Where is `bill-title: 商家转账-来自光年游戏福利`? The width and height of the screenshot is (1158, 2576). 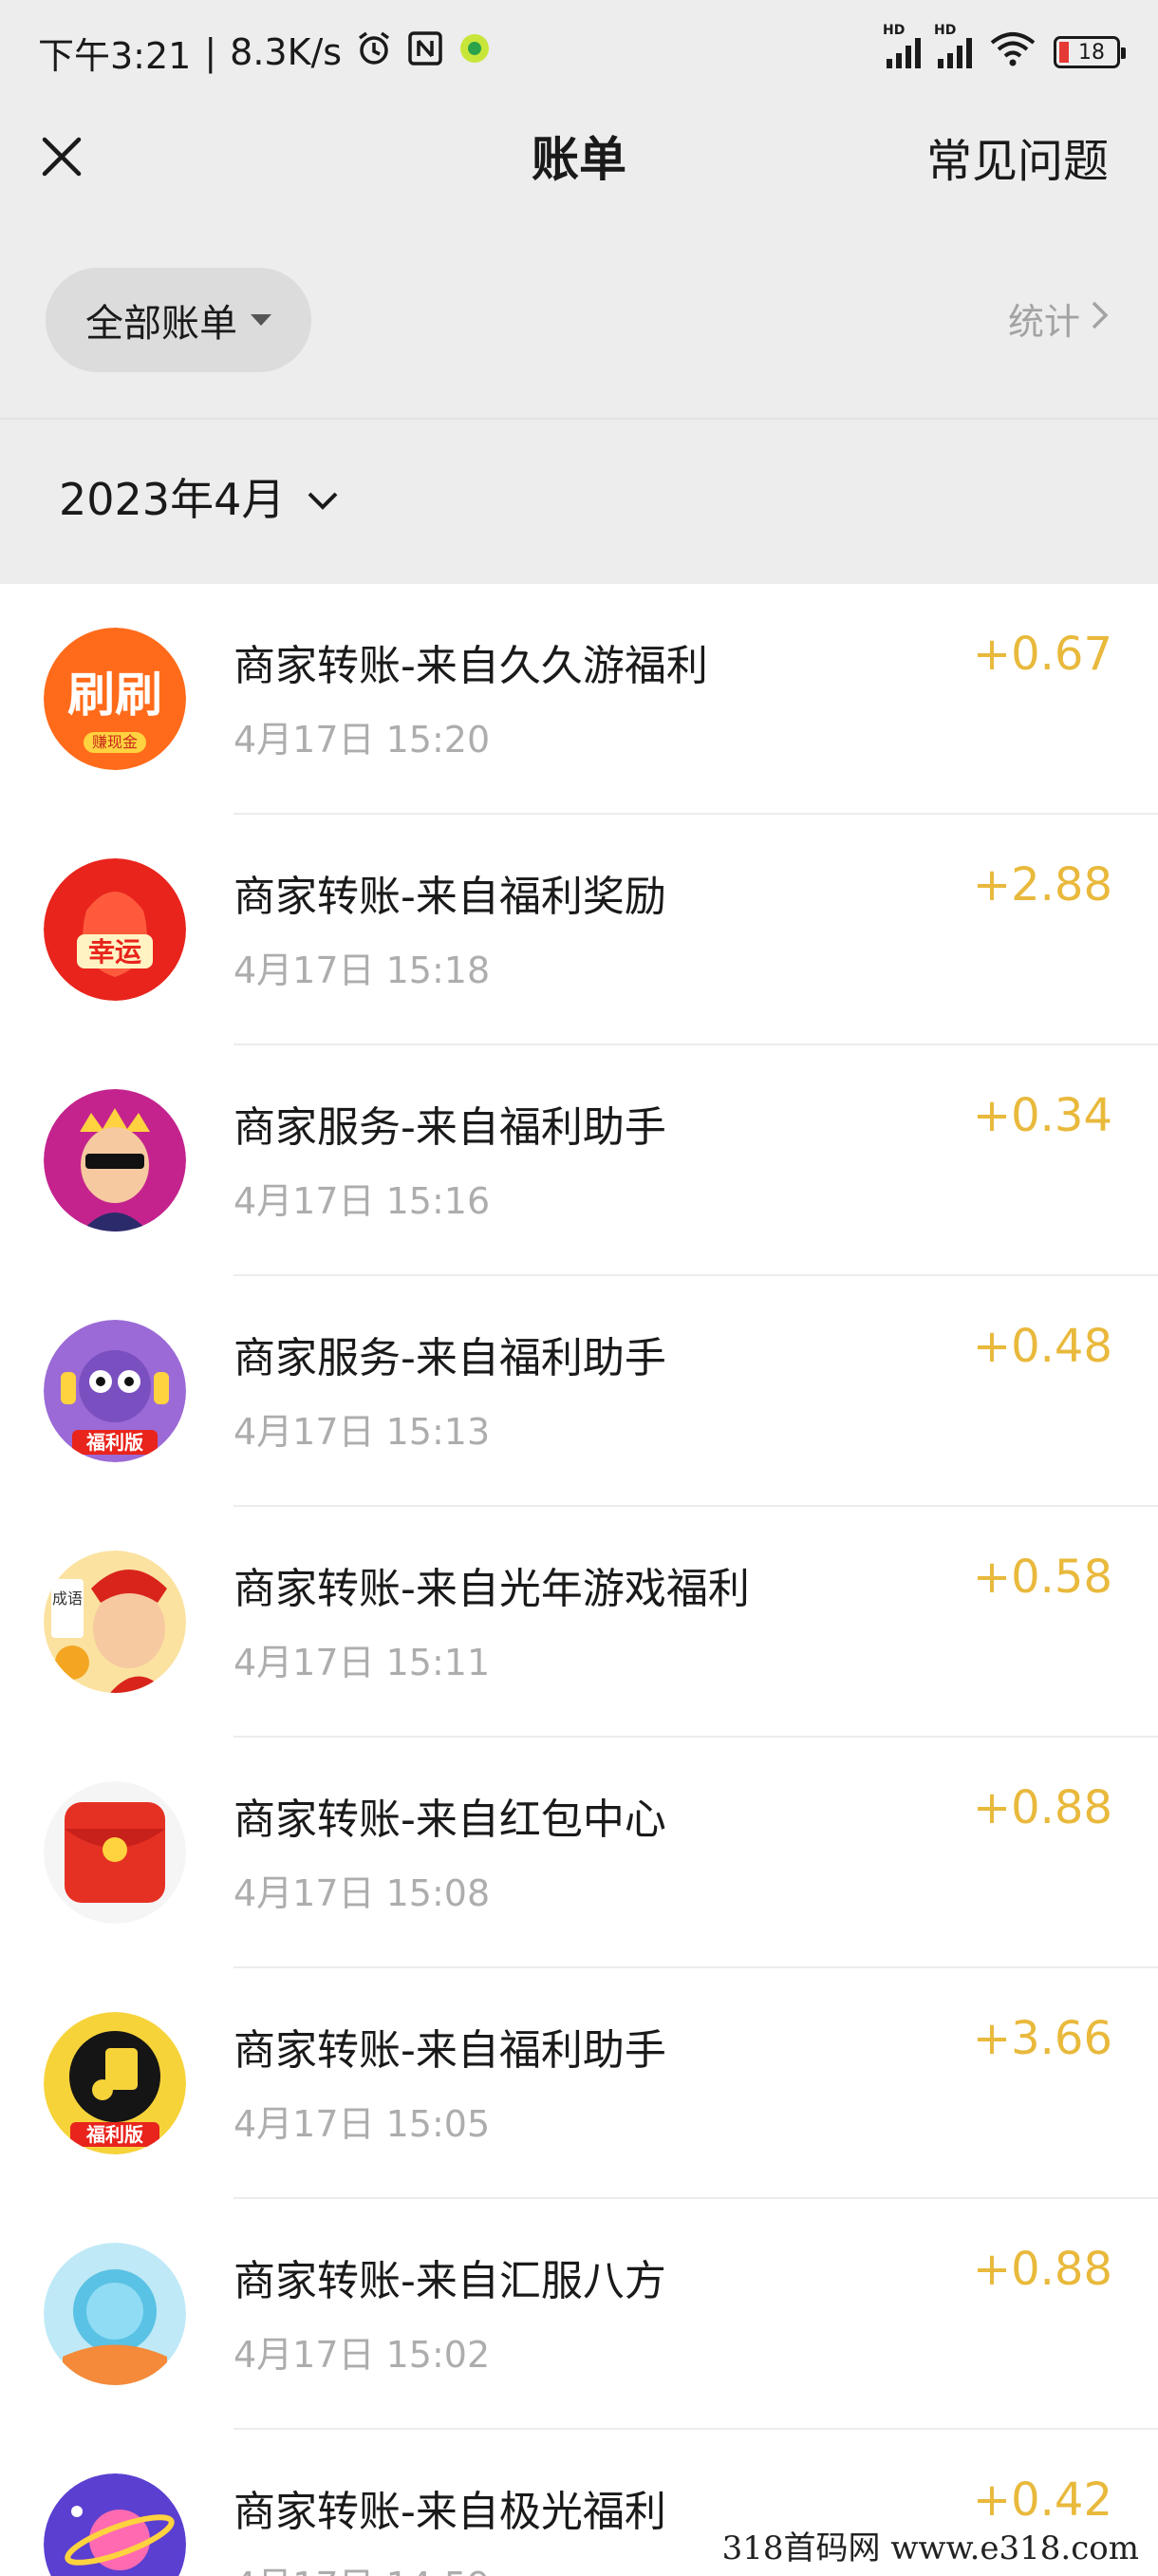
bill-title: 商家转账-来自光年游戏福利 is located at coordinates (492, 1589).